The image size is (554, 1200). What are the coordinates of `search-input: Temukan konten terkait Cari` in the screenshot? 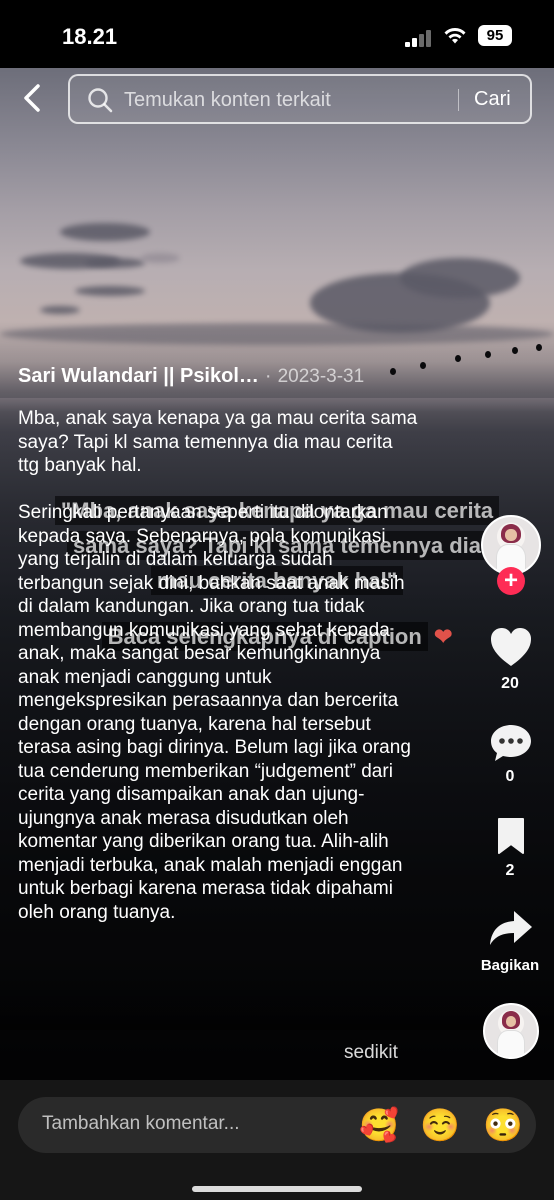 It's located at (300, 99).